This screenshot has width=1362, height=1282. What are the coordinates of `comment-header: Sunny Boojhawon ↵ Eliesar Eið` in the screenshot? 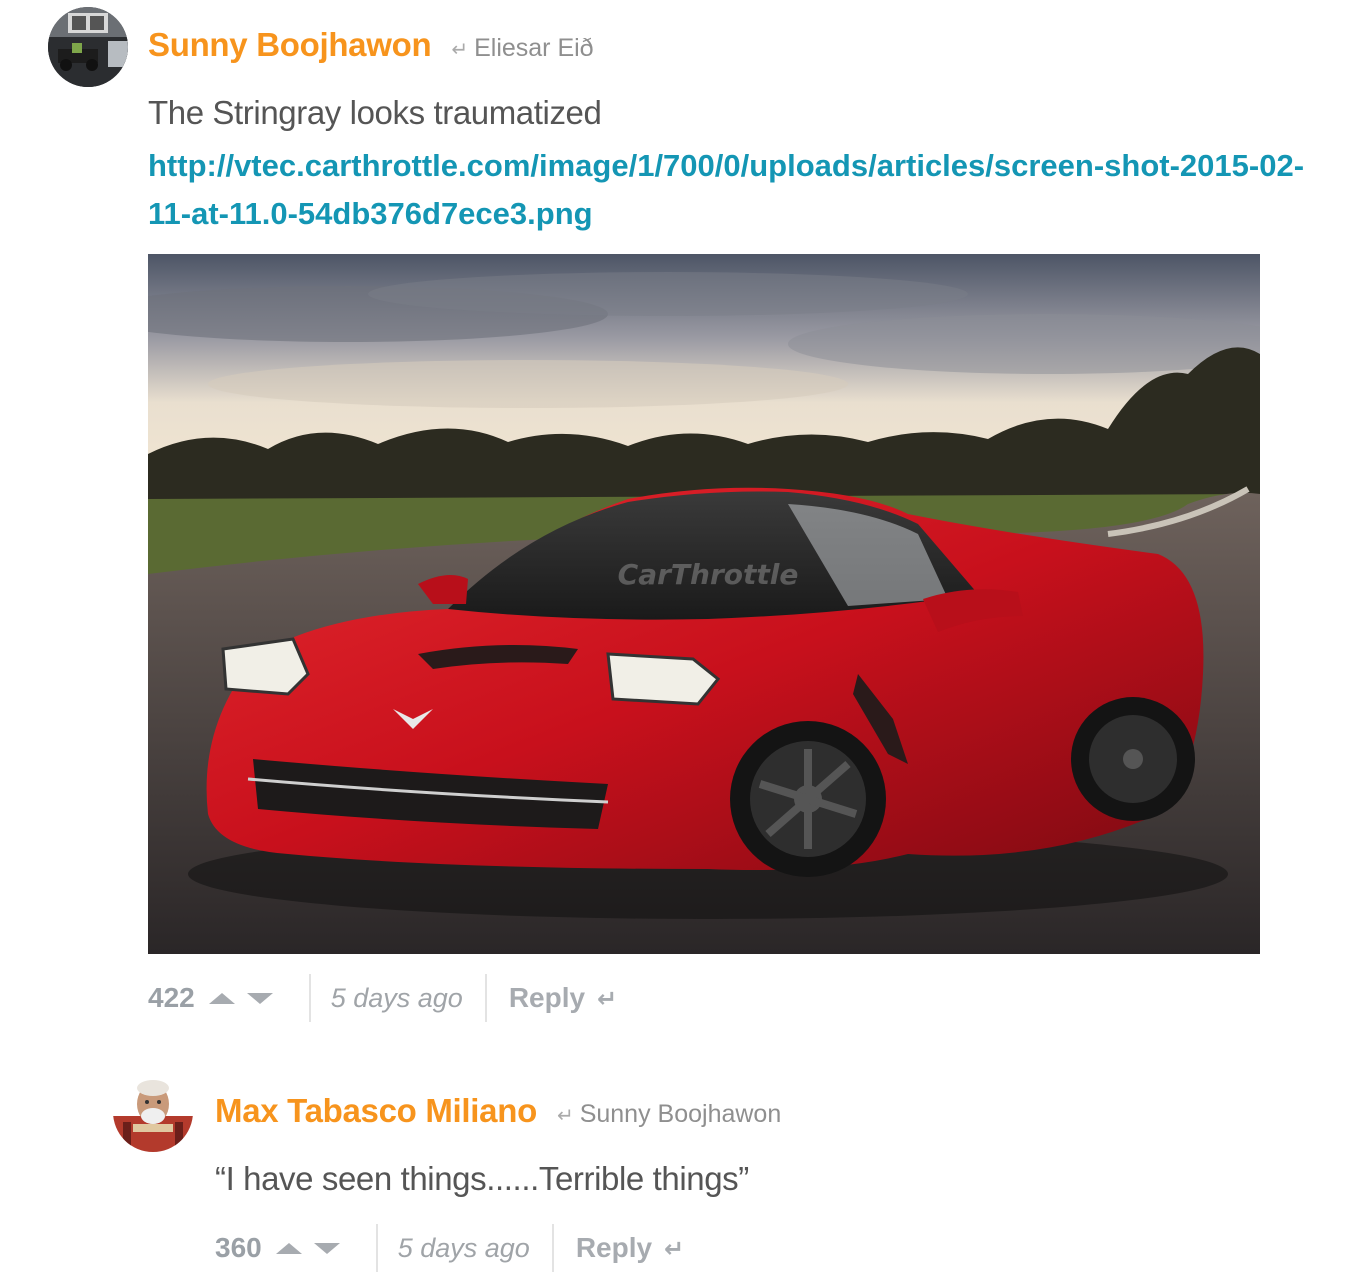 It's located at (371, 45).